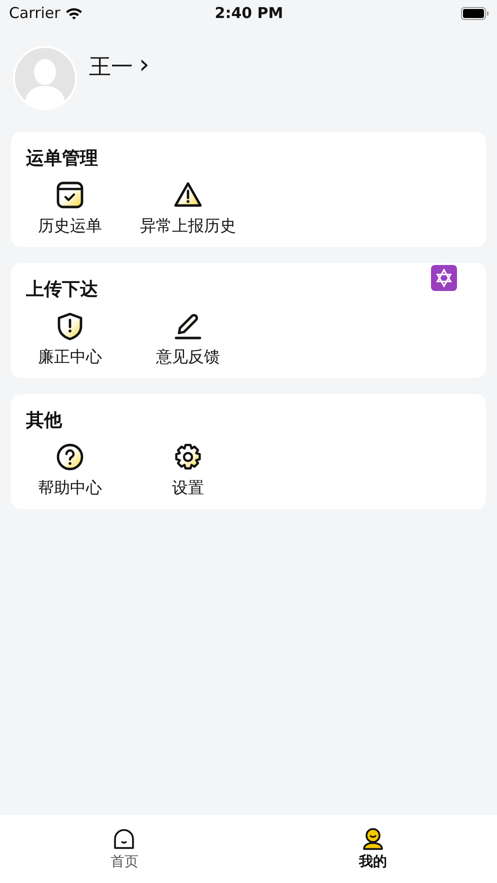 Image resolution: width=497 pixels, height=883 pixels. What do you see at coordinates (44, 420) in the screenshot?
I see `section-title: 其他` at bounding box center [44, 420].